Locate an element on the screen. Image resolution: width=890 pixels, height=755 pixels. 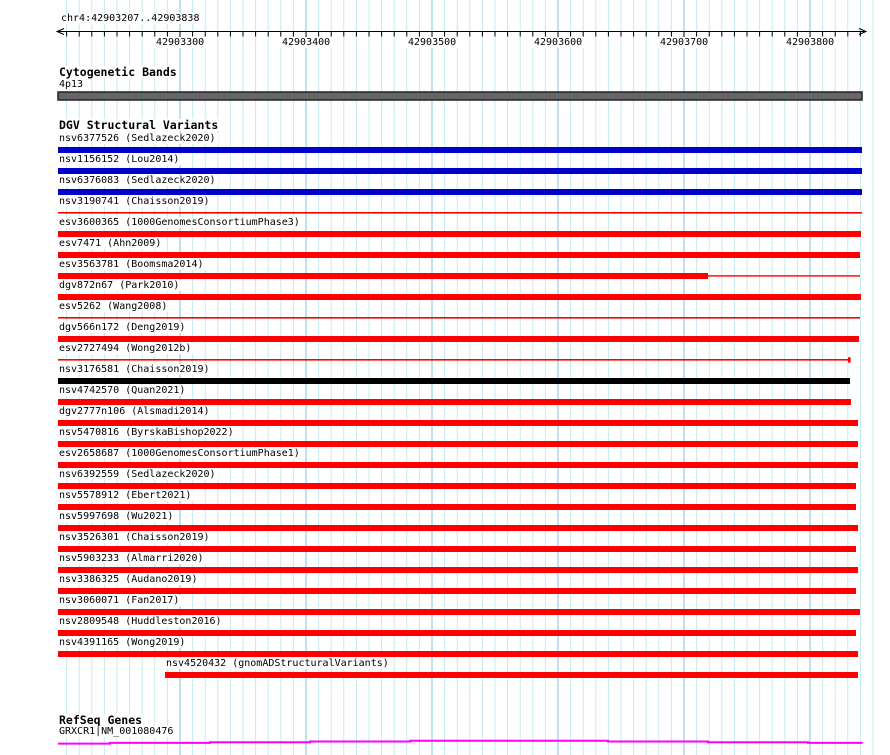
variant-label: nsv4391165 (Wong2019) is located at coordinates (123, 642).